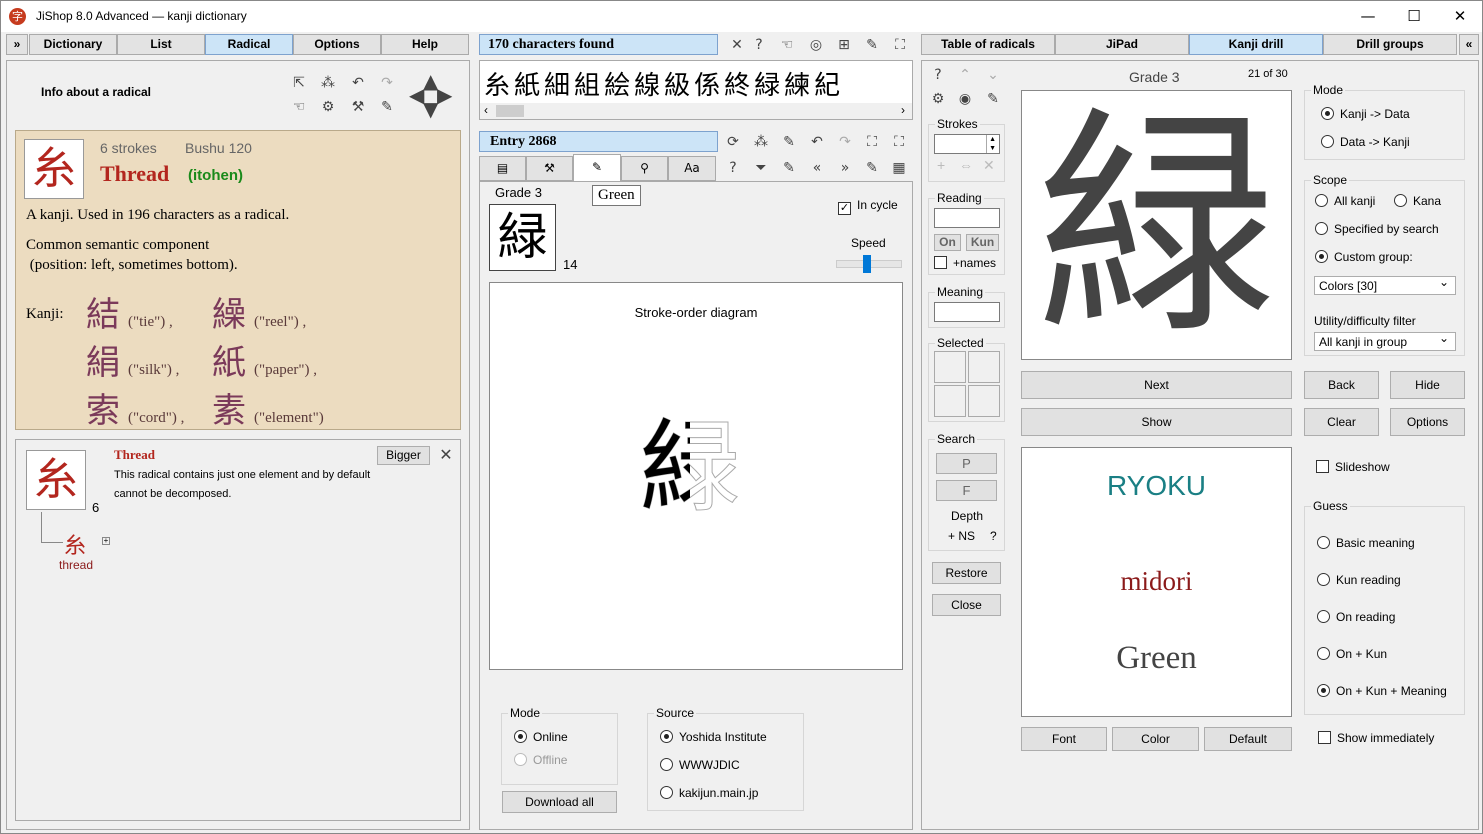  I want to click on reading-input, so click(967, 218).